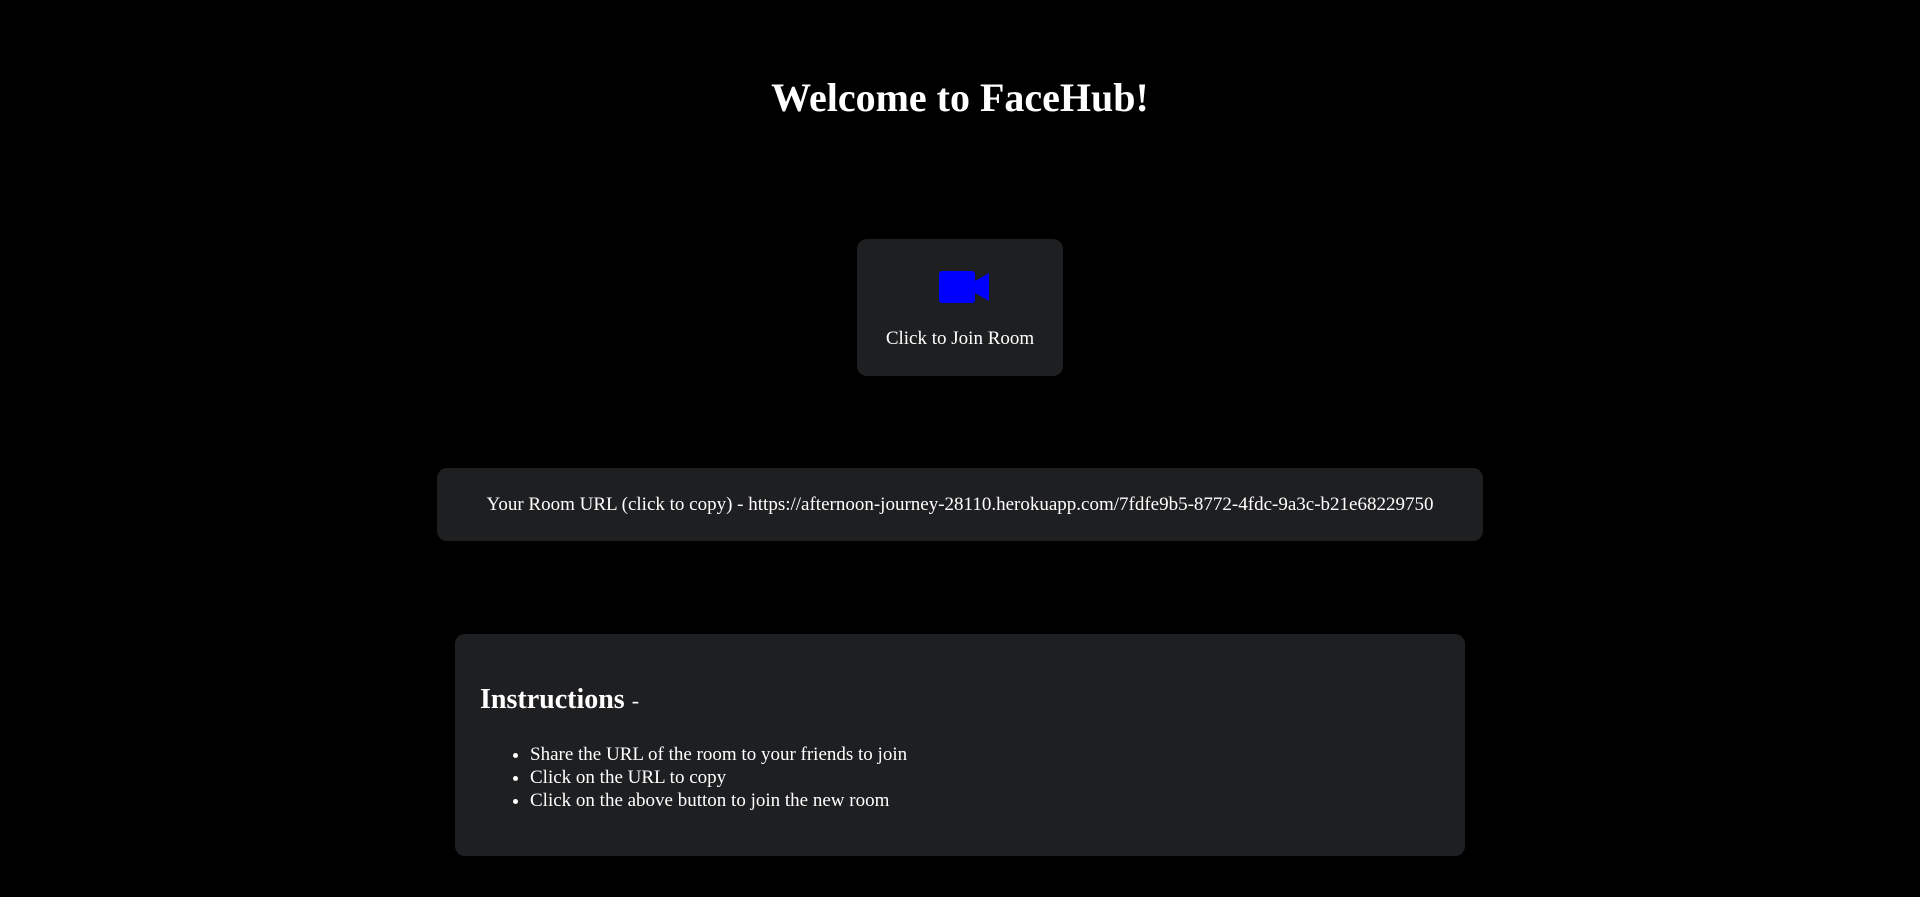  Describe the element at coordinates (960, 338) in the screenshot. I see `join-room-label: Click to Join Room` at that location.